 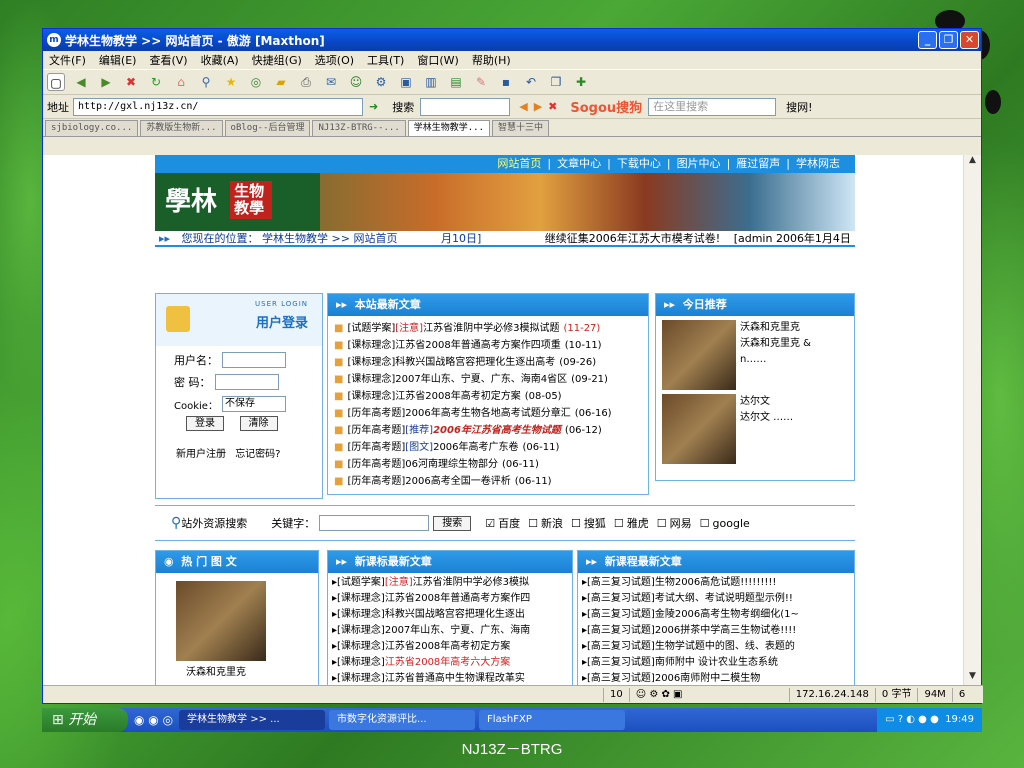 I want to click on item-category: [试题学案], so click(x=361, y=582).